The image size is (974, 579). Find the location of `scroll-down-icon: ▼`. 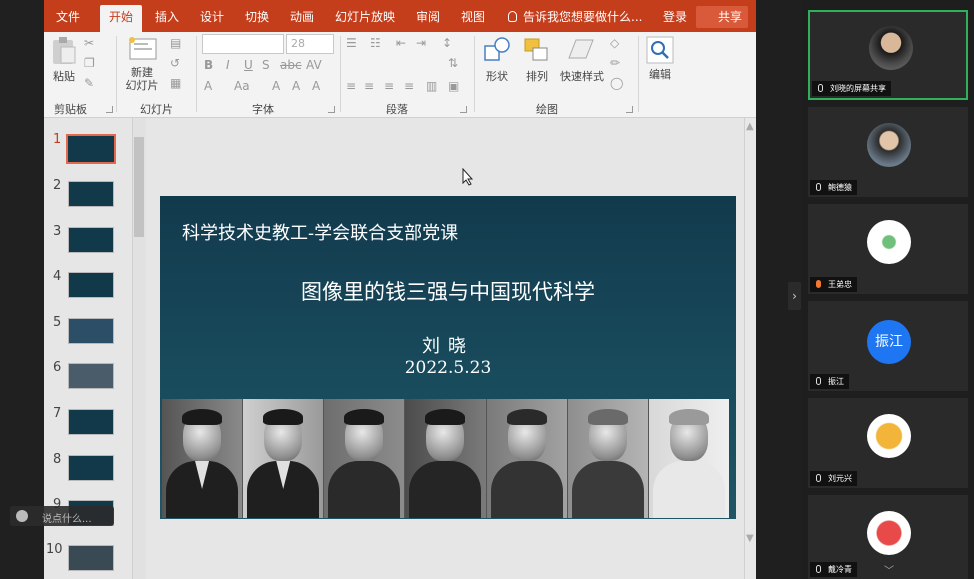

scroll-down-icon: ▼ is located at coordinates (750, 538).